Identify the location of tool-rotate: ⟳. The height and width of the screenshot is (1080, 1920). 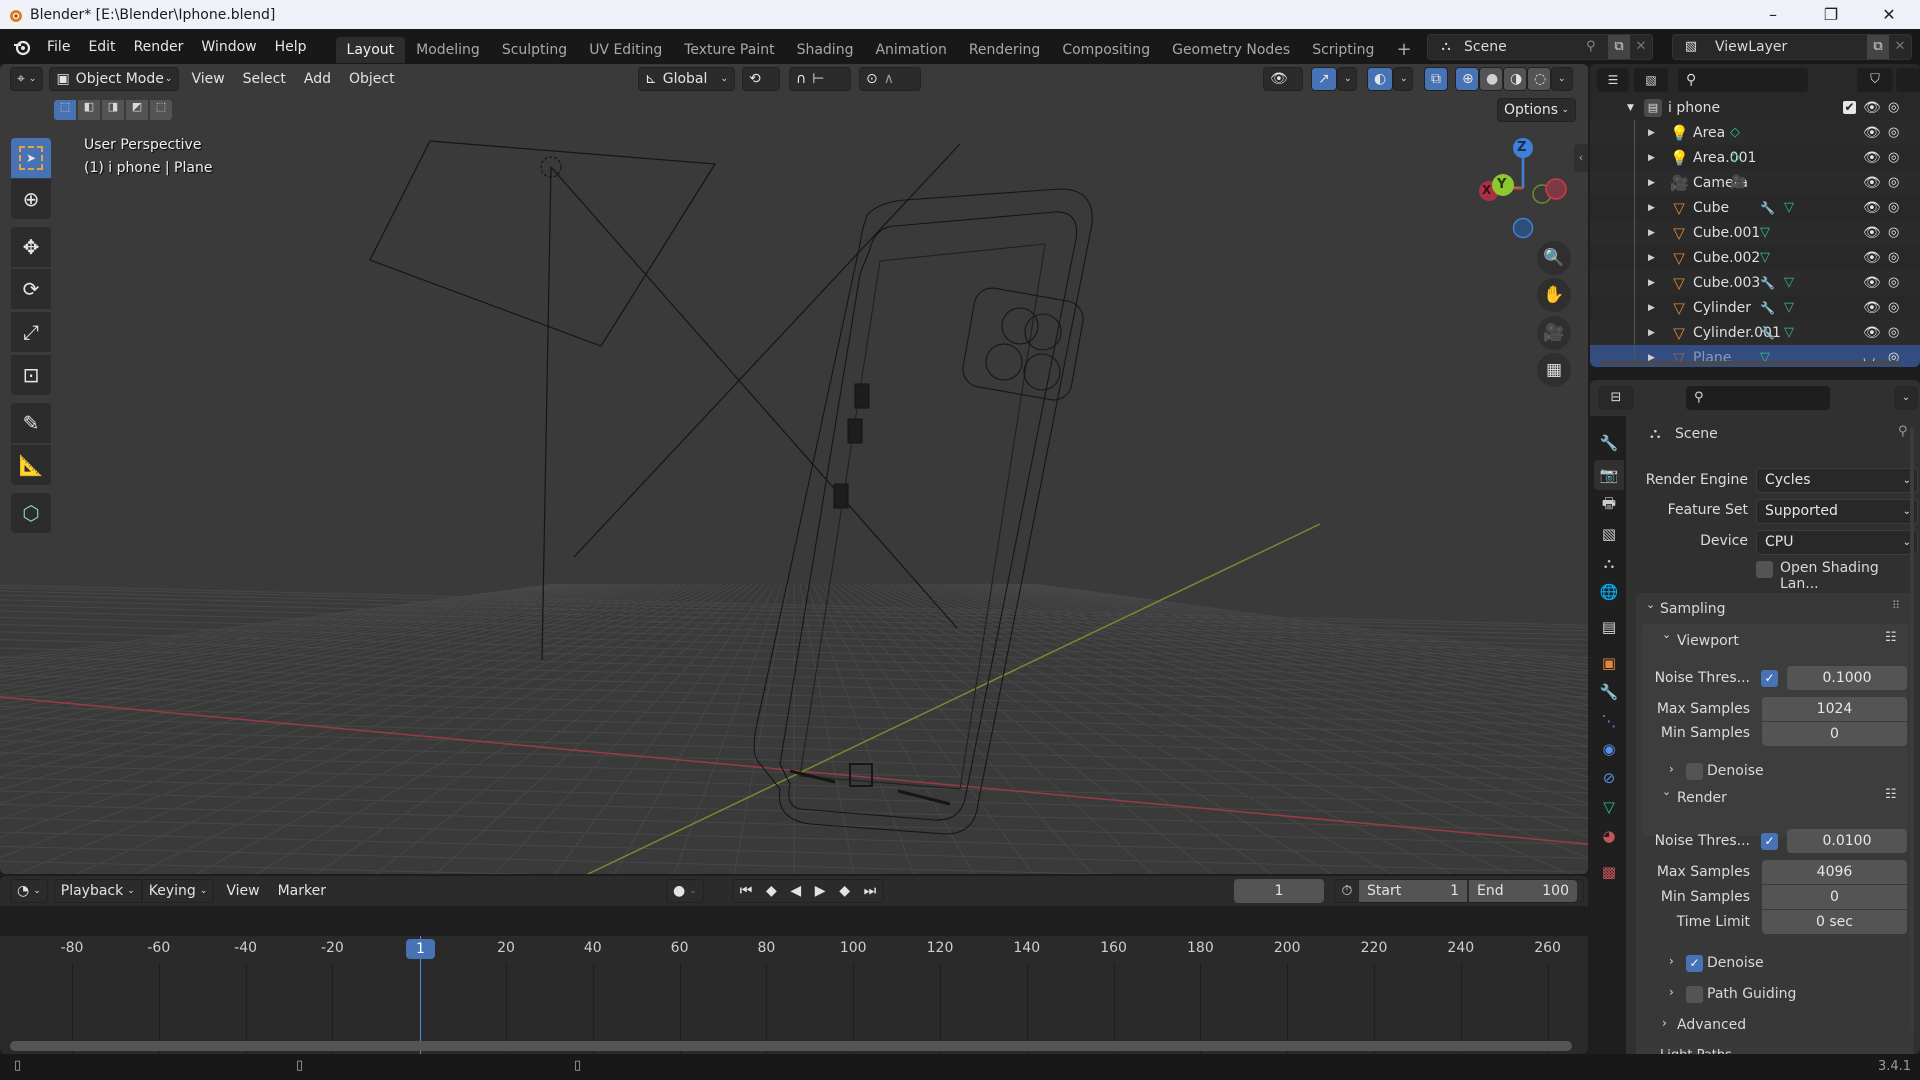
(31, 289).